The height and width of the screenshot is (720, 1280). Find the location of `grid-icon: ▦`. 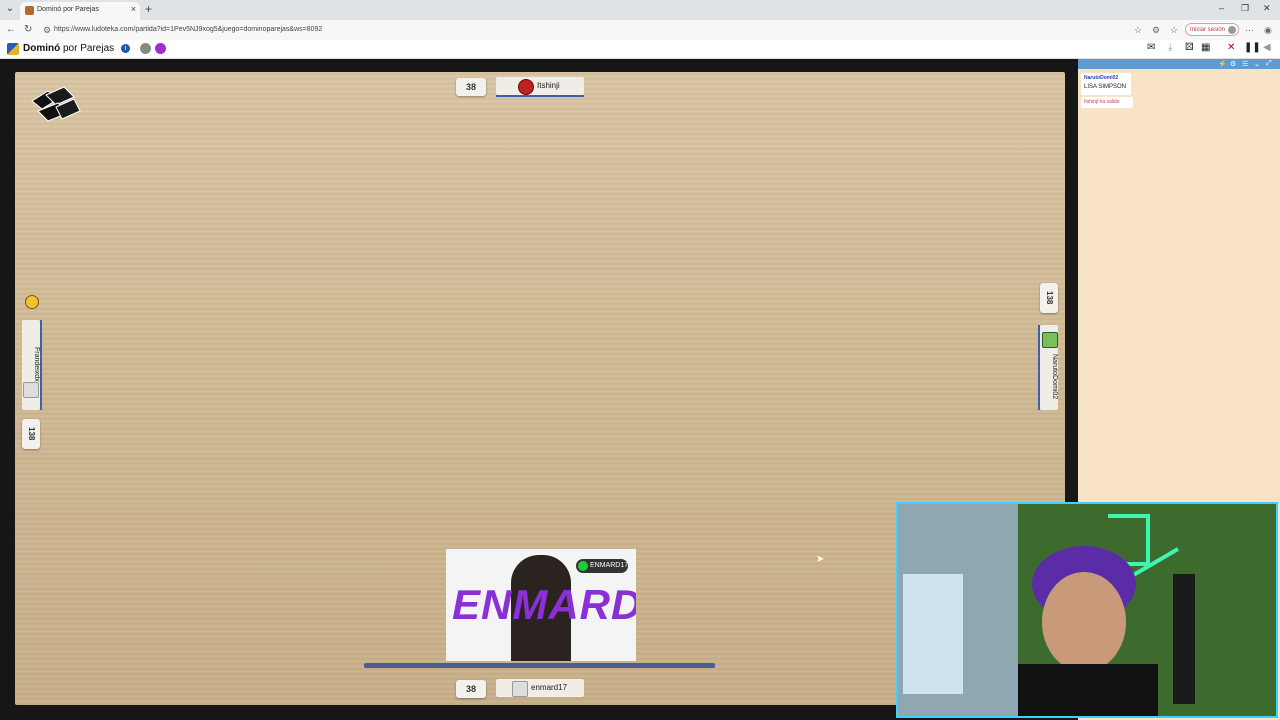

grid-icon: ▦ is located at coordinates (1205, 47).